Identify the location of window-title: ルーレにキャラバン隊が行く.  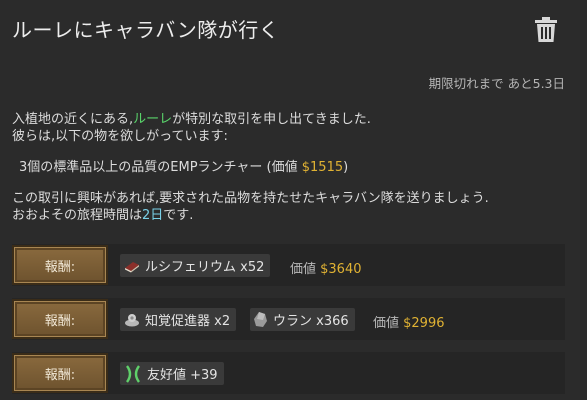
(146, 30).